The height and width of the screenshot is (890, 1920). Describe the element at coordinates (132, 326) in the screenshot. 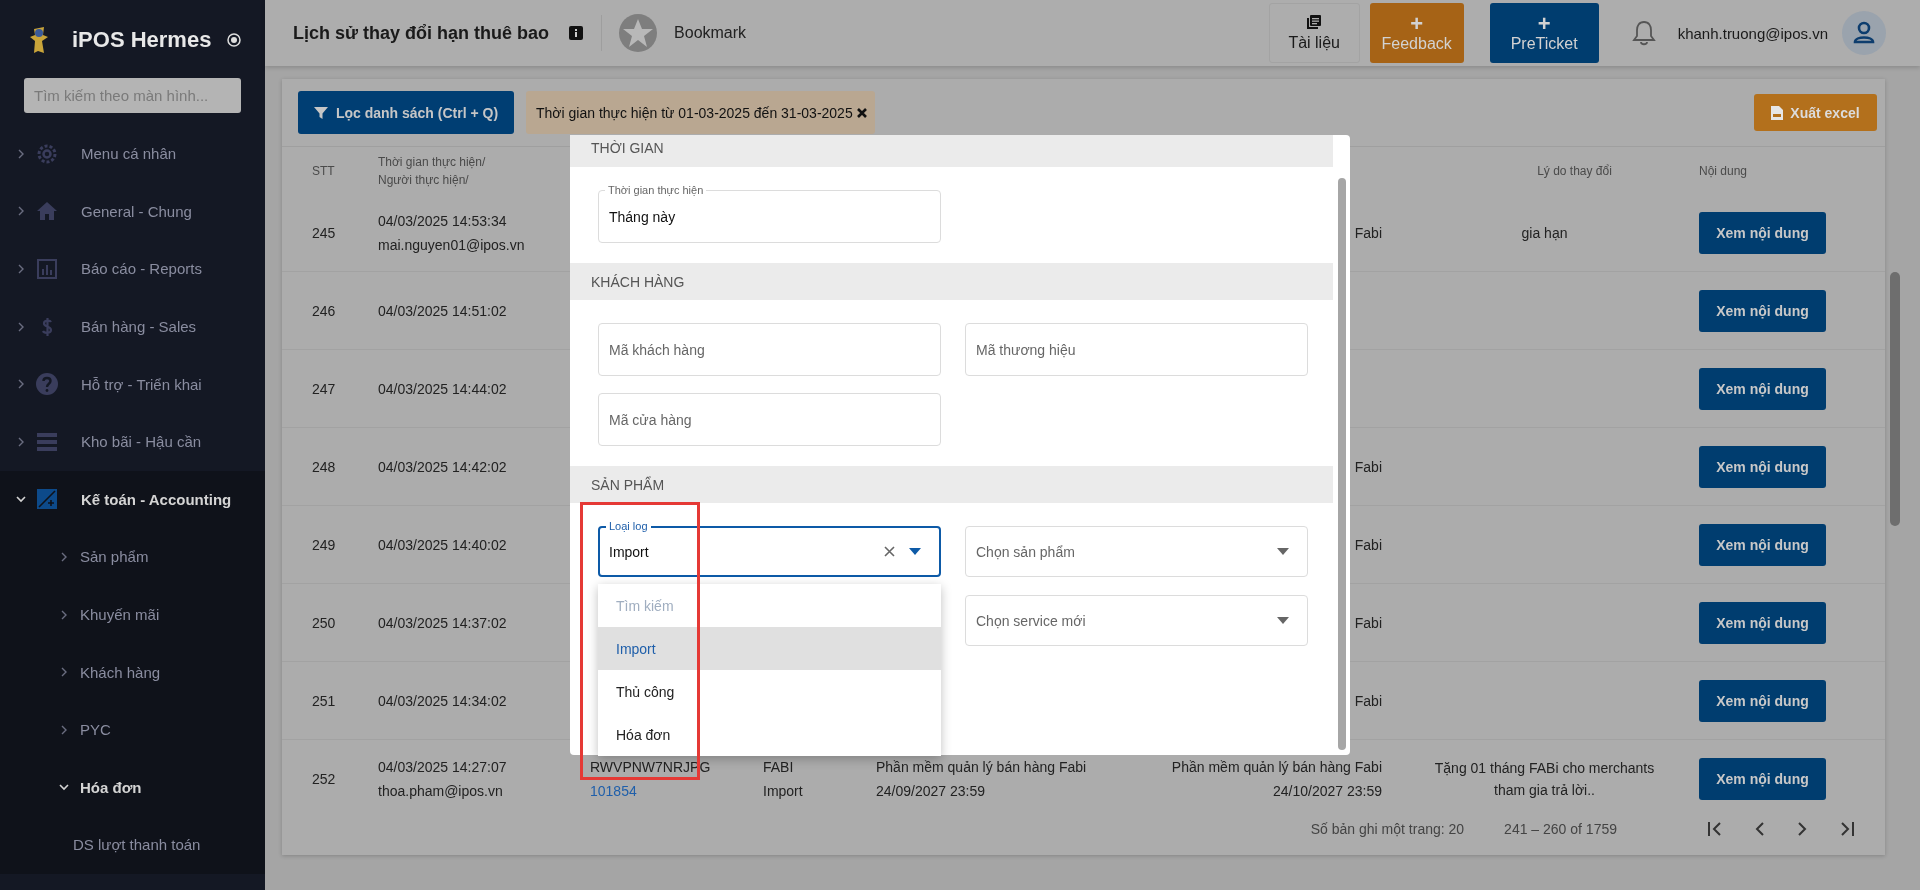

I see `sidebar-item: Bán hàng - Sales` at that location.